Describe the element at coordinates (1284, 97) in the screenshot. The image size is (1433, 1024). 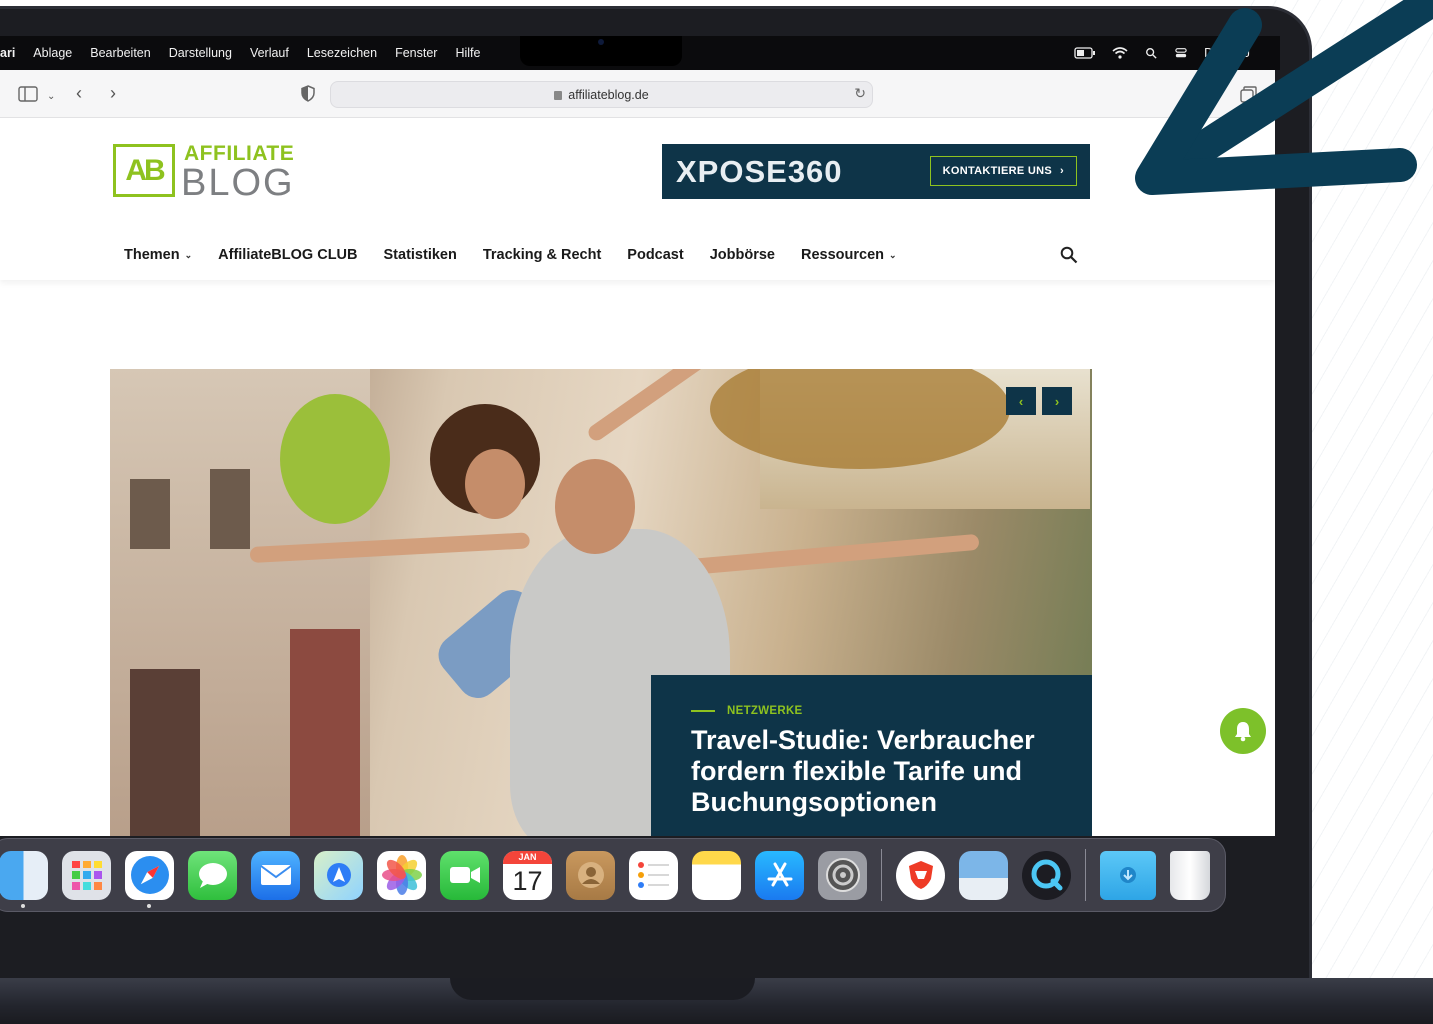
I see `annotation-arrow-icon` at that location.